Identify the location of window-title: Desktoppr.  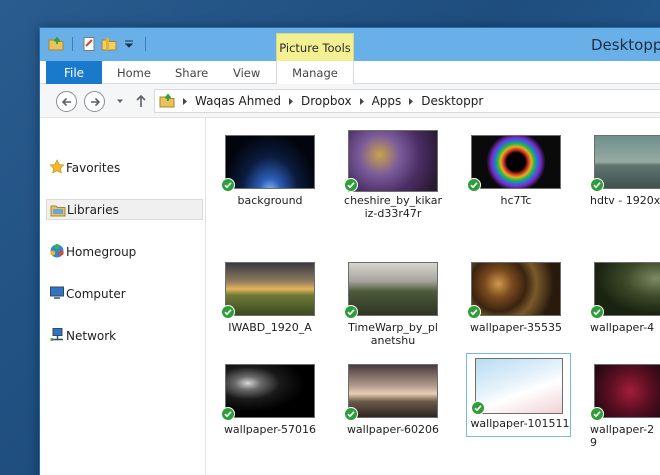
(625, 45).